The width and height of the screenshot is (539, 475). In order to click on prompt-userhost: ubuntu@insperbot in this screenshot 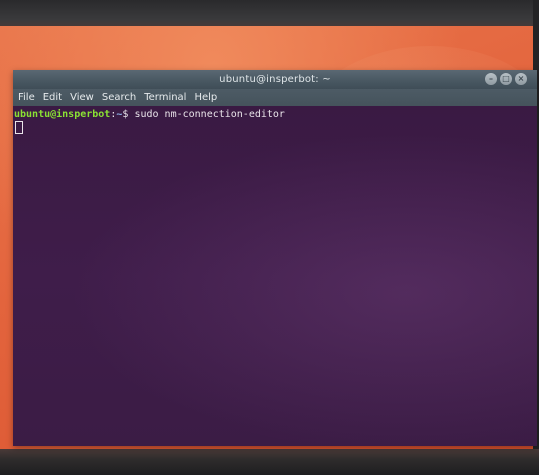, I will do `click(62, 114)`.